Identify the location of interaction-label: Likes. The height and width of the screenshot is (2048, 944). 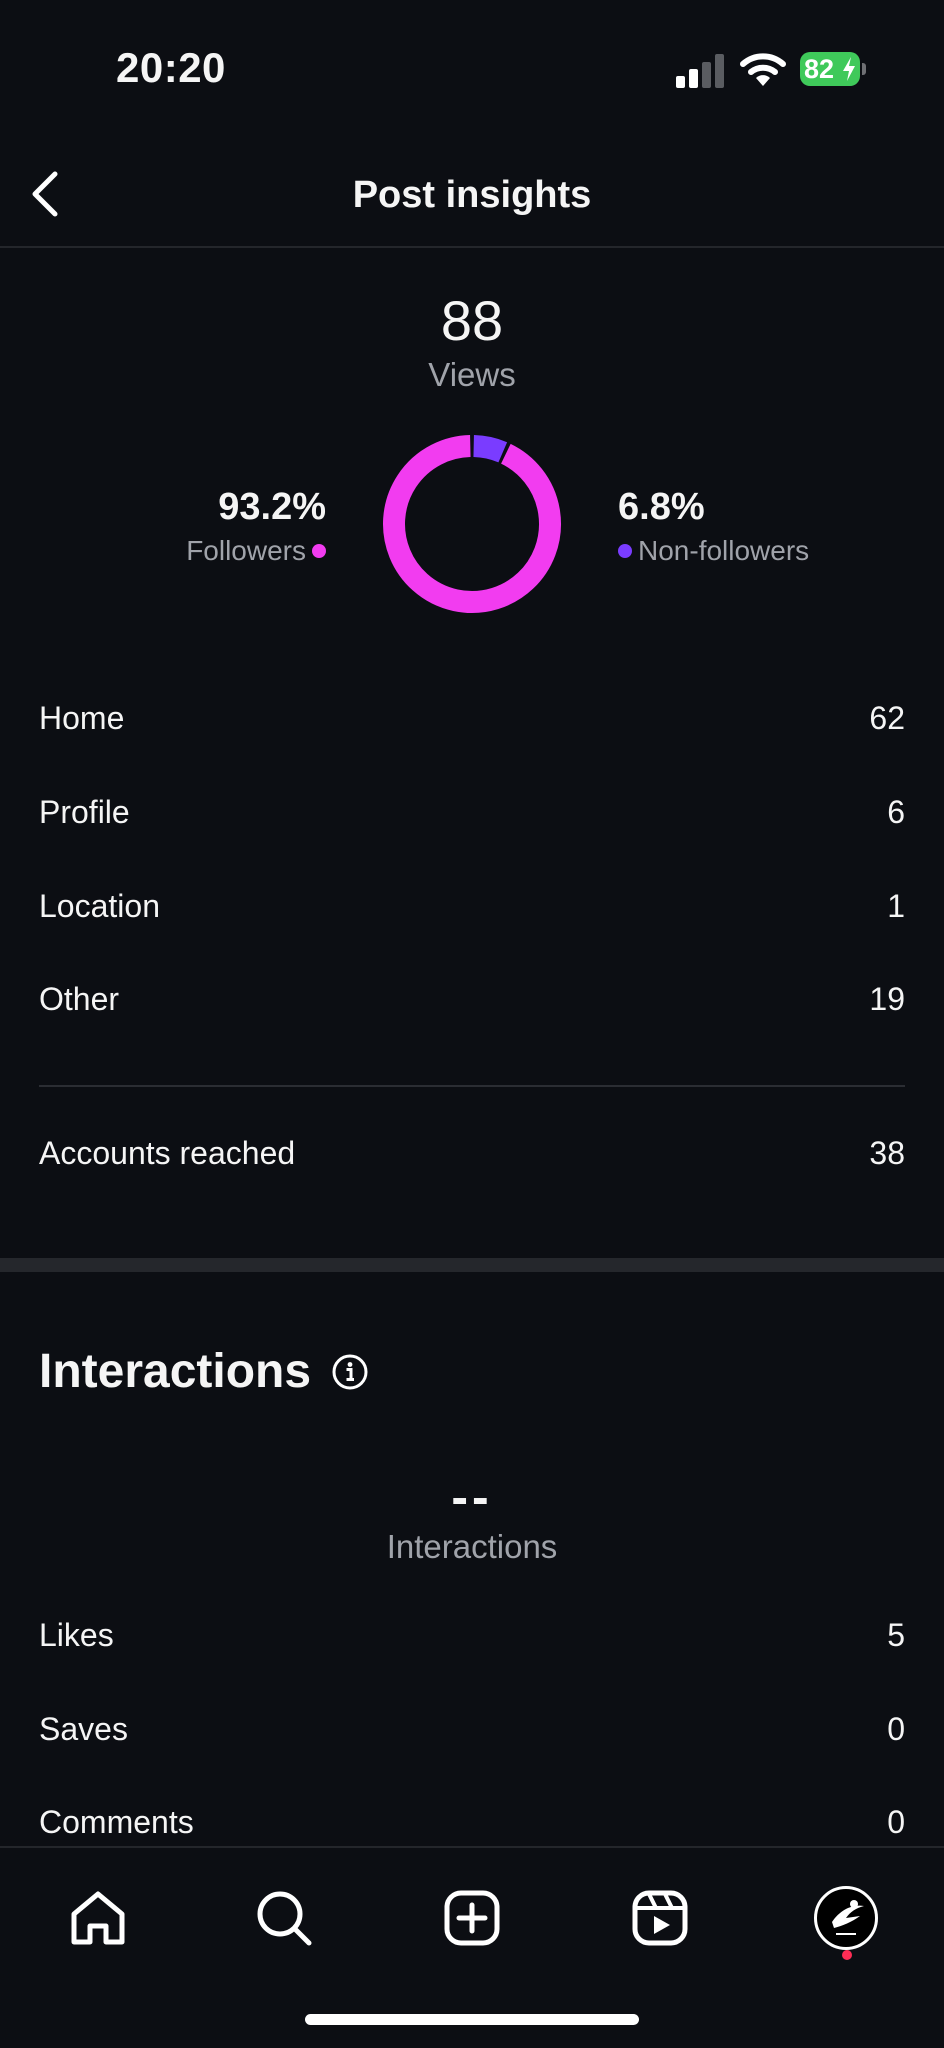
(76, 1634).